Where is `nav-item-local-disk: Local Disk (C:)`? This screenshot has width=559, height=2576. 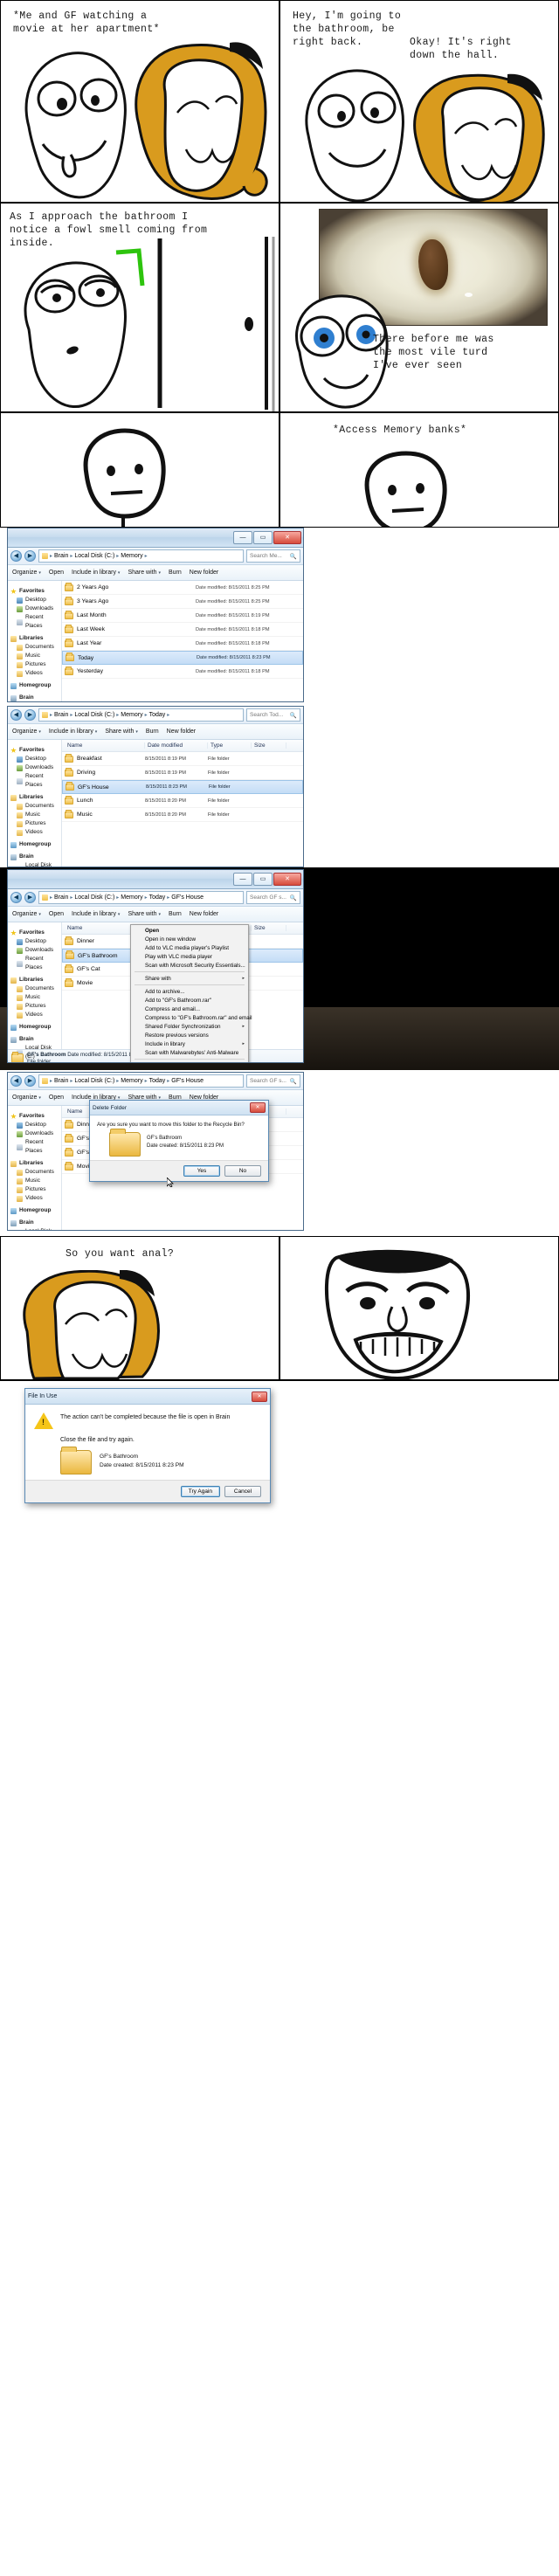
nav-item-local-disk: Local Disk (C:) is located at coordinates (35, 1228).